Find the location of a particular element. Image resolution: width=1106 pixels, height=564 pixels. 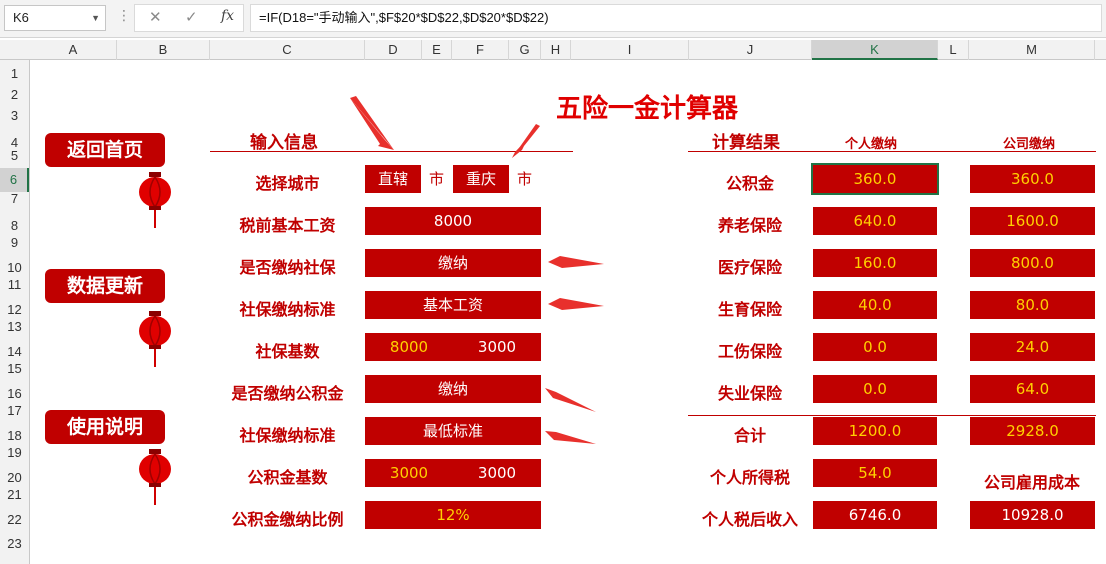

personal-injury-cell: 0.0 is located at coordinates (875, 347).